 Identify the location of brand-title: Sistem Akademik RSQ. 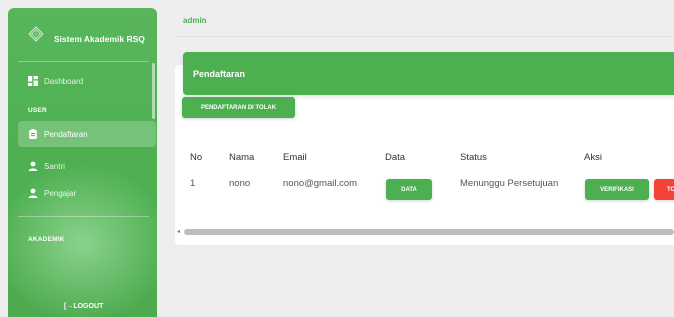
(99, 39).